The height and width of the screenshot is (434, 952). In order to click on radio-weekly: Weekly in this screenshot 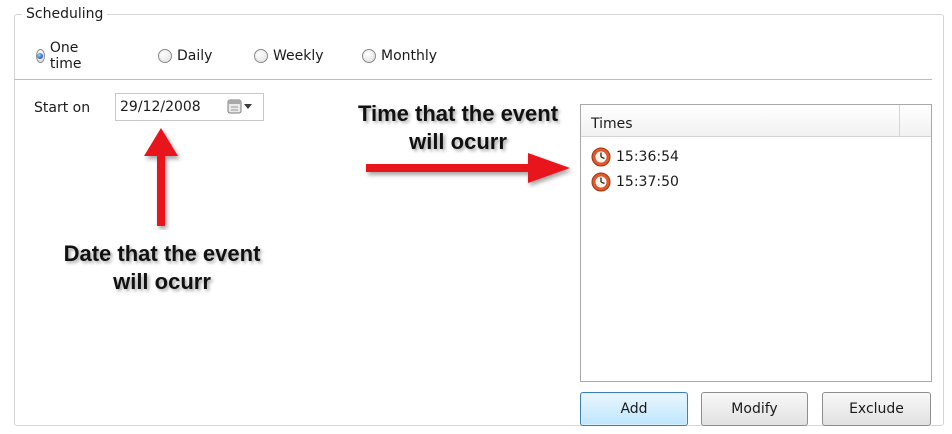, I will do `click(289, 56)`.